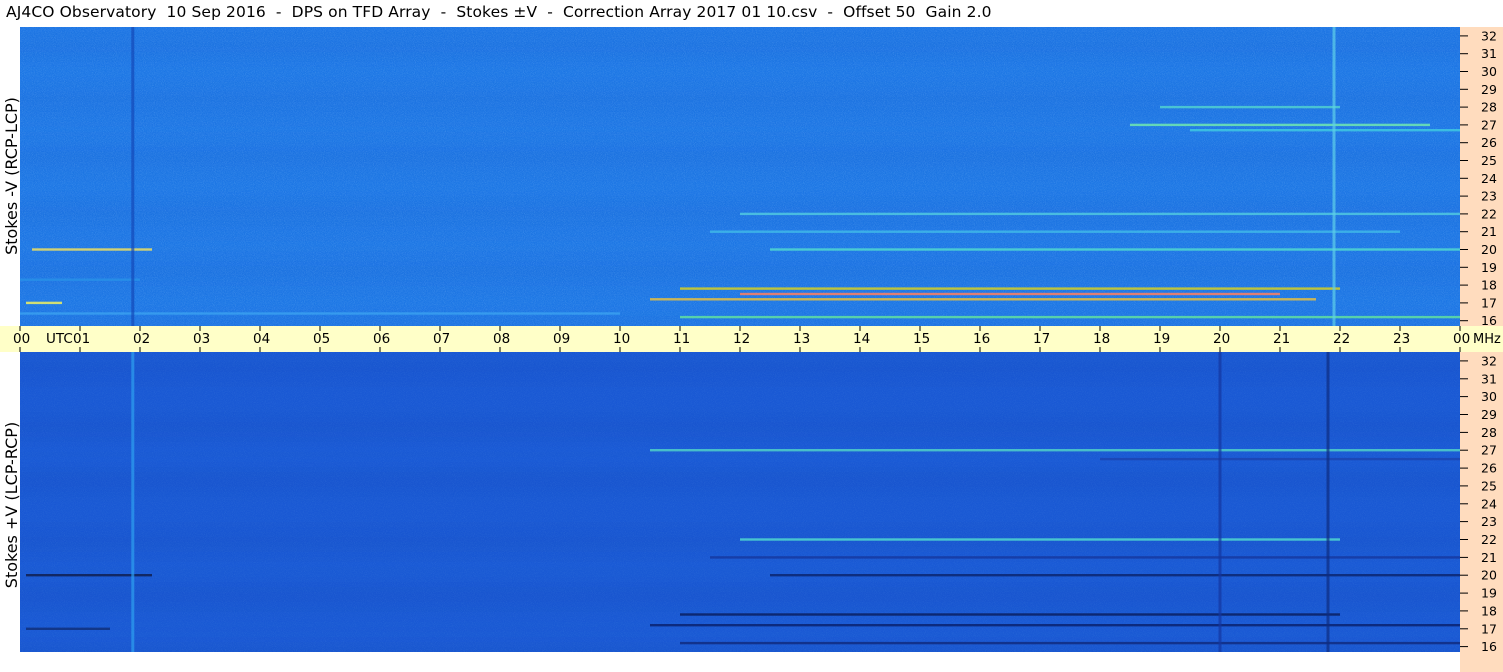 Image resolution: width=1503 pixels, height=672 pixels. I want to click on time-tick-label: 10, so click(621, 339).